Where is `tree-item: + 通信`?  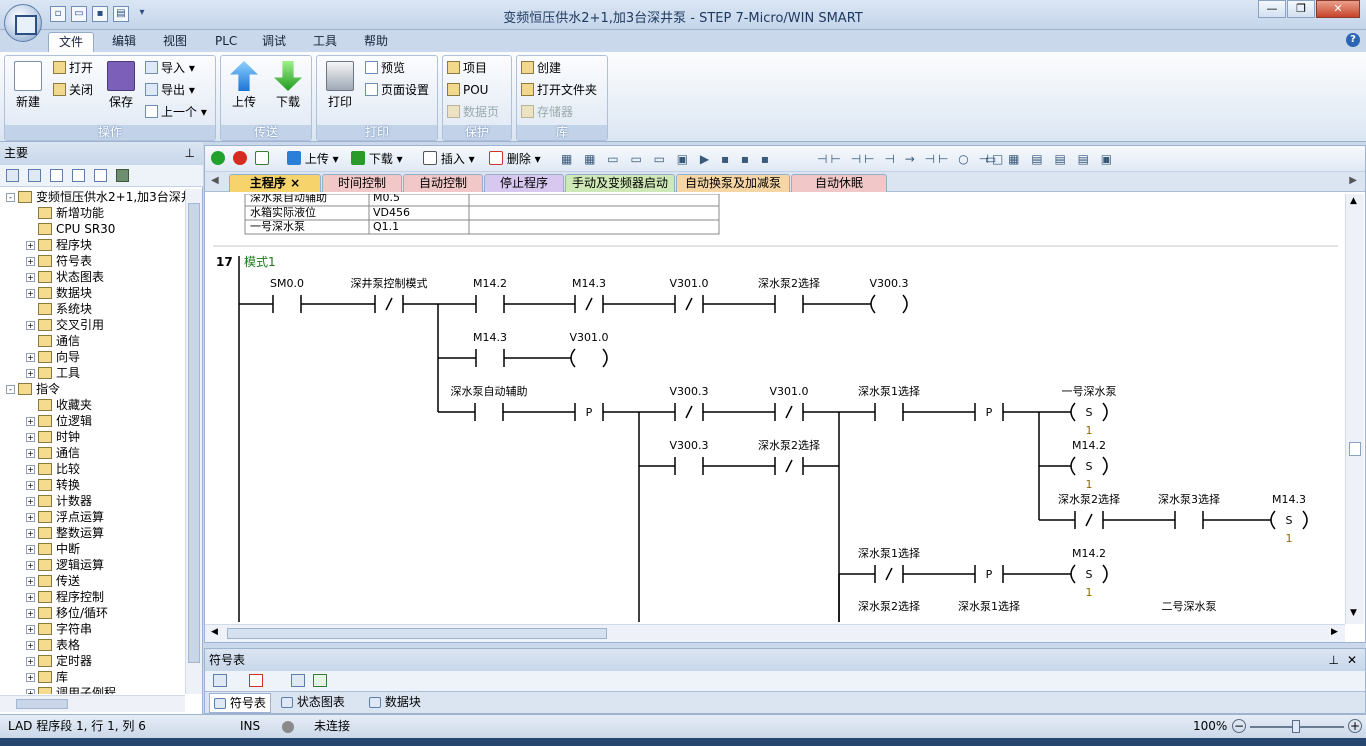
tree-item: + 通信 is located at coordinates (92, 453).